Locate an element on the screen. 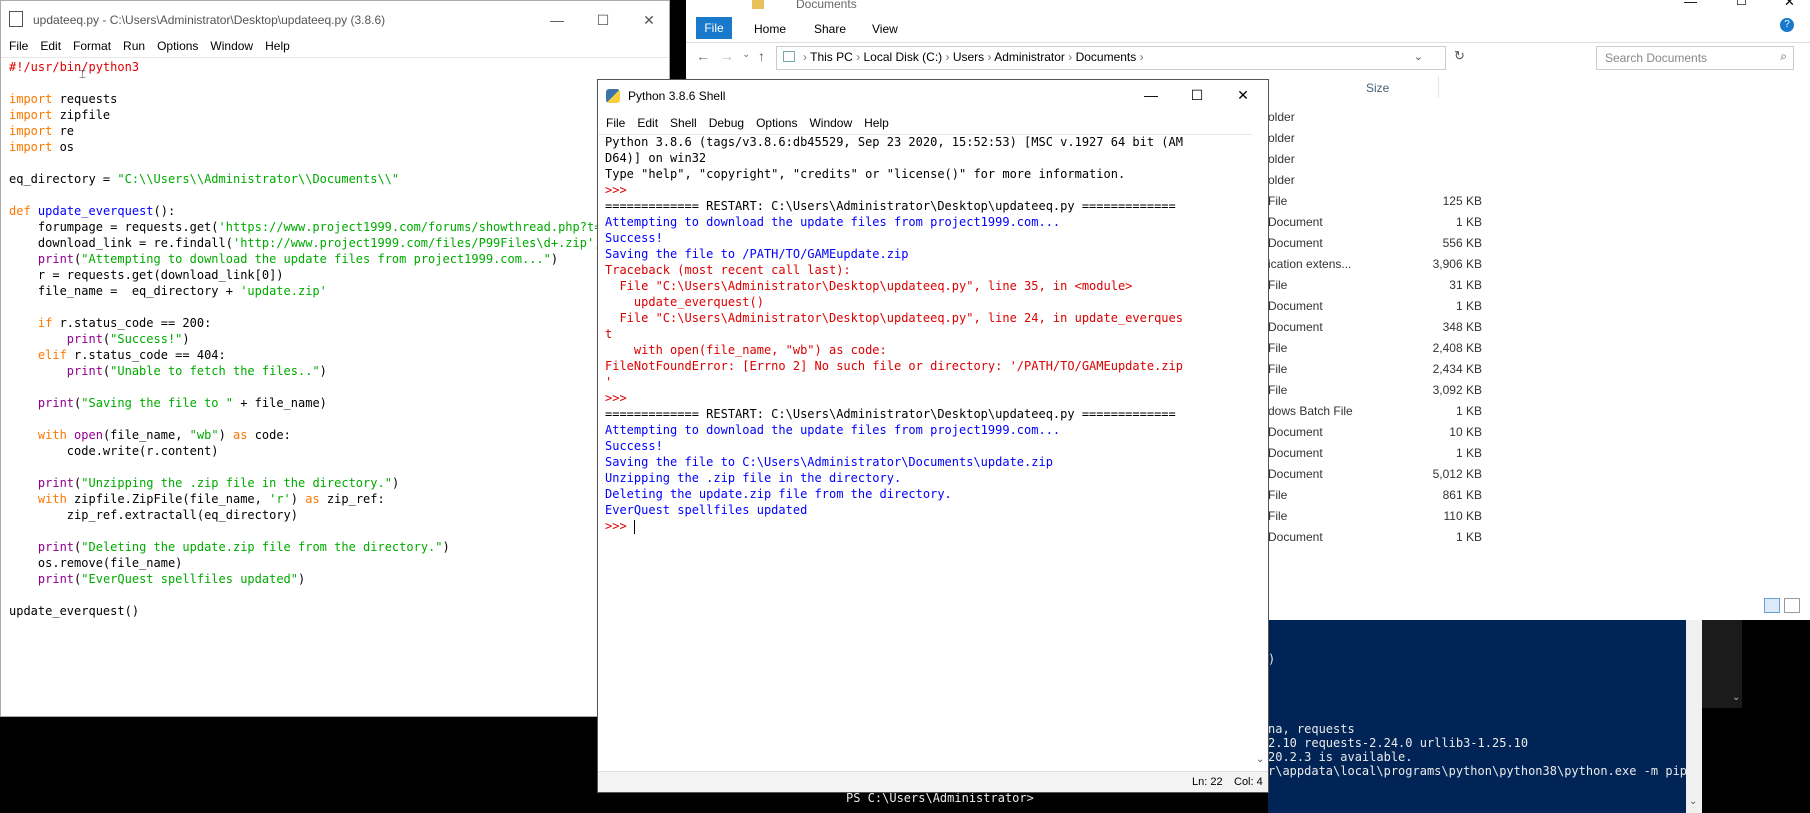 This screenshot has height=813, width=1810. file-size: 556 KB is located at coordinates (1462, 243).